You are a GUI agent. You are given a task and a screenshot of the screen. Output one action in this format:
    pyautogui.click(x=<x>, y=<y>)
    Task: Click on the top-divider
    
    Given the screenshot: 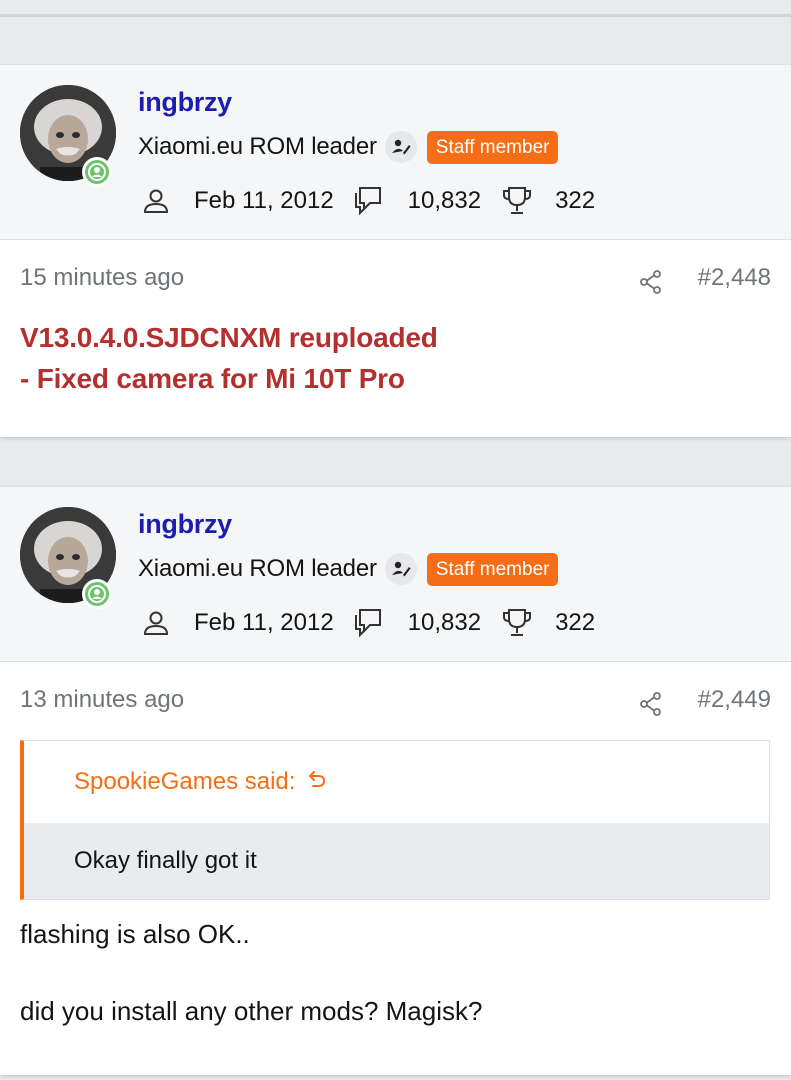 What is the action you would take?
    pyautogui.click(x=395, y=15)
    